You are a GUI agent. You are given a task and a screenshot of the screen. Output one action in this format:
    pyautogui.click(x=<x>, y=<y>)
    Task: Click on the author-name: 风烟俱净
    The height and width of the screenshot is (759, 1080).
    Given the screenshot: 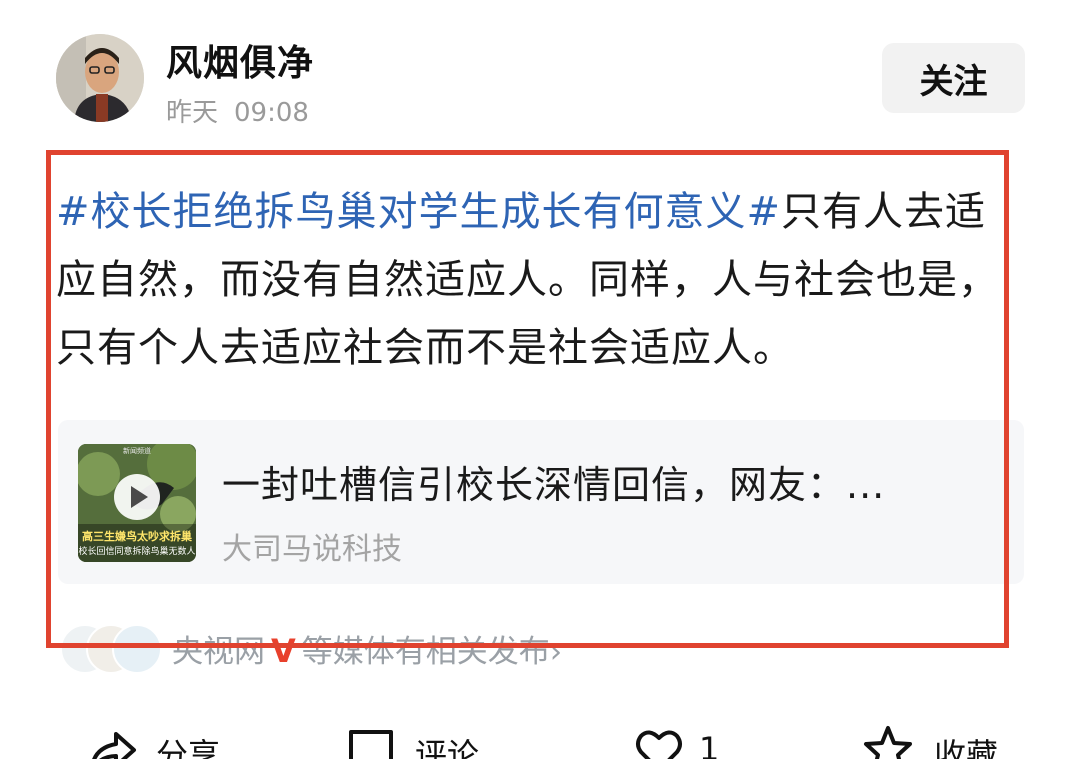 What is the action you would take?
    pyautogui.click(x=240, y=60)
    